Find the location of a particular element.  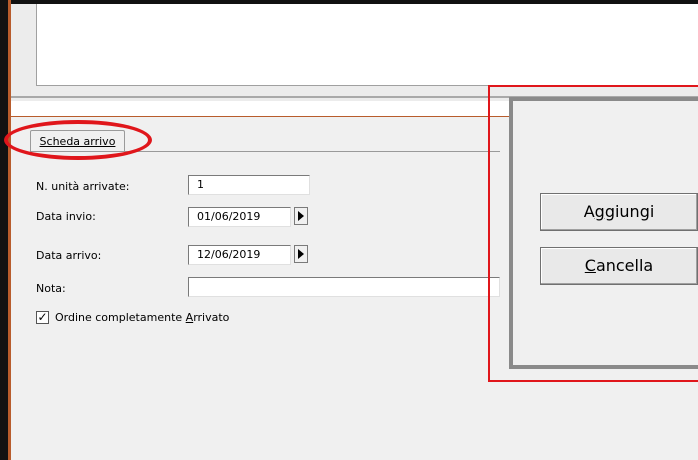

tab-scheda-arrivo: Scheda arrivo is located at coordinates (77, 141).